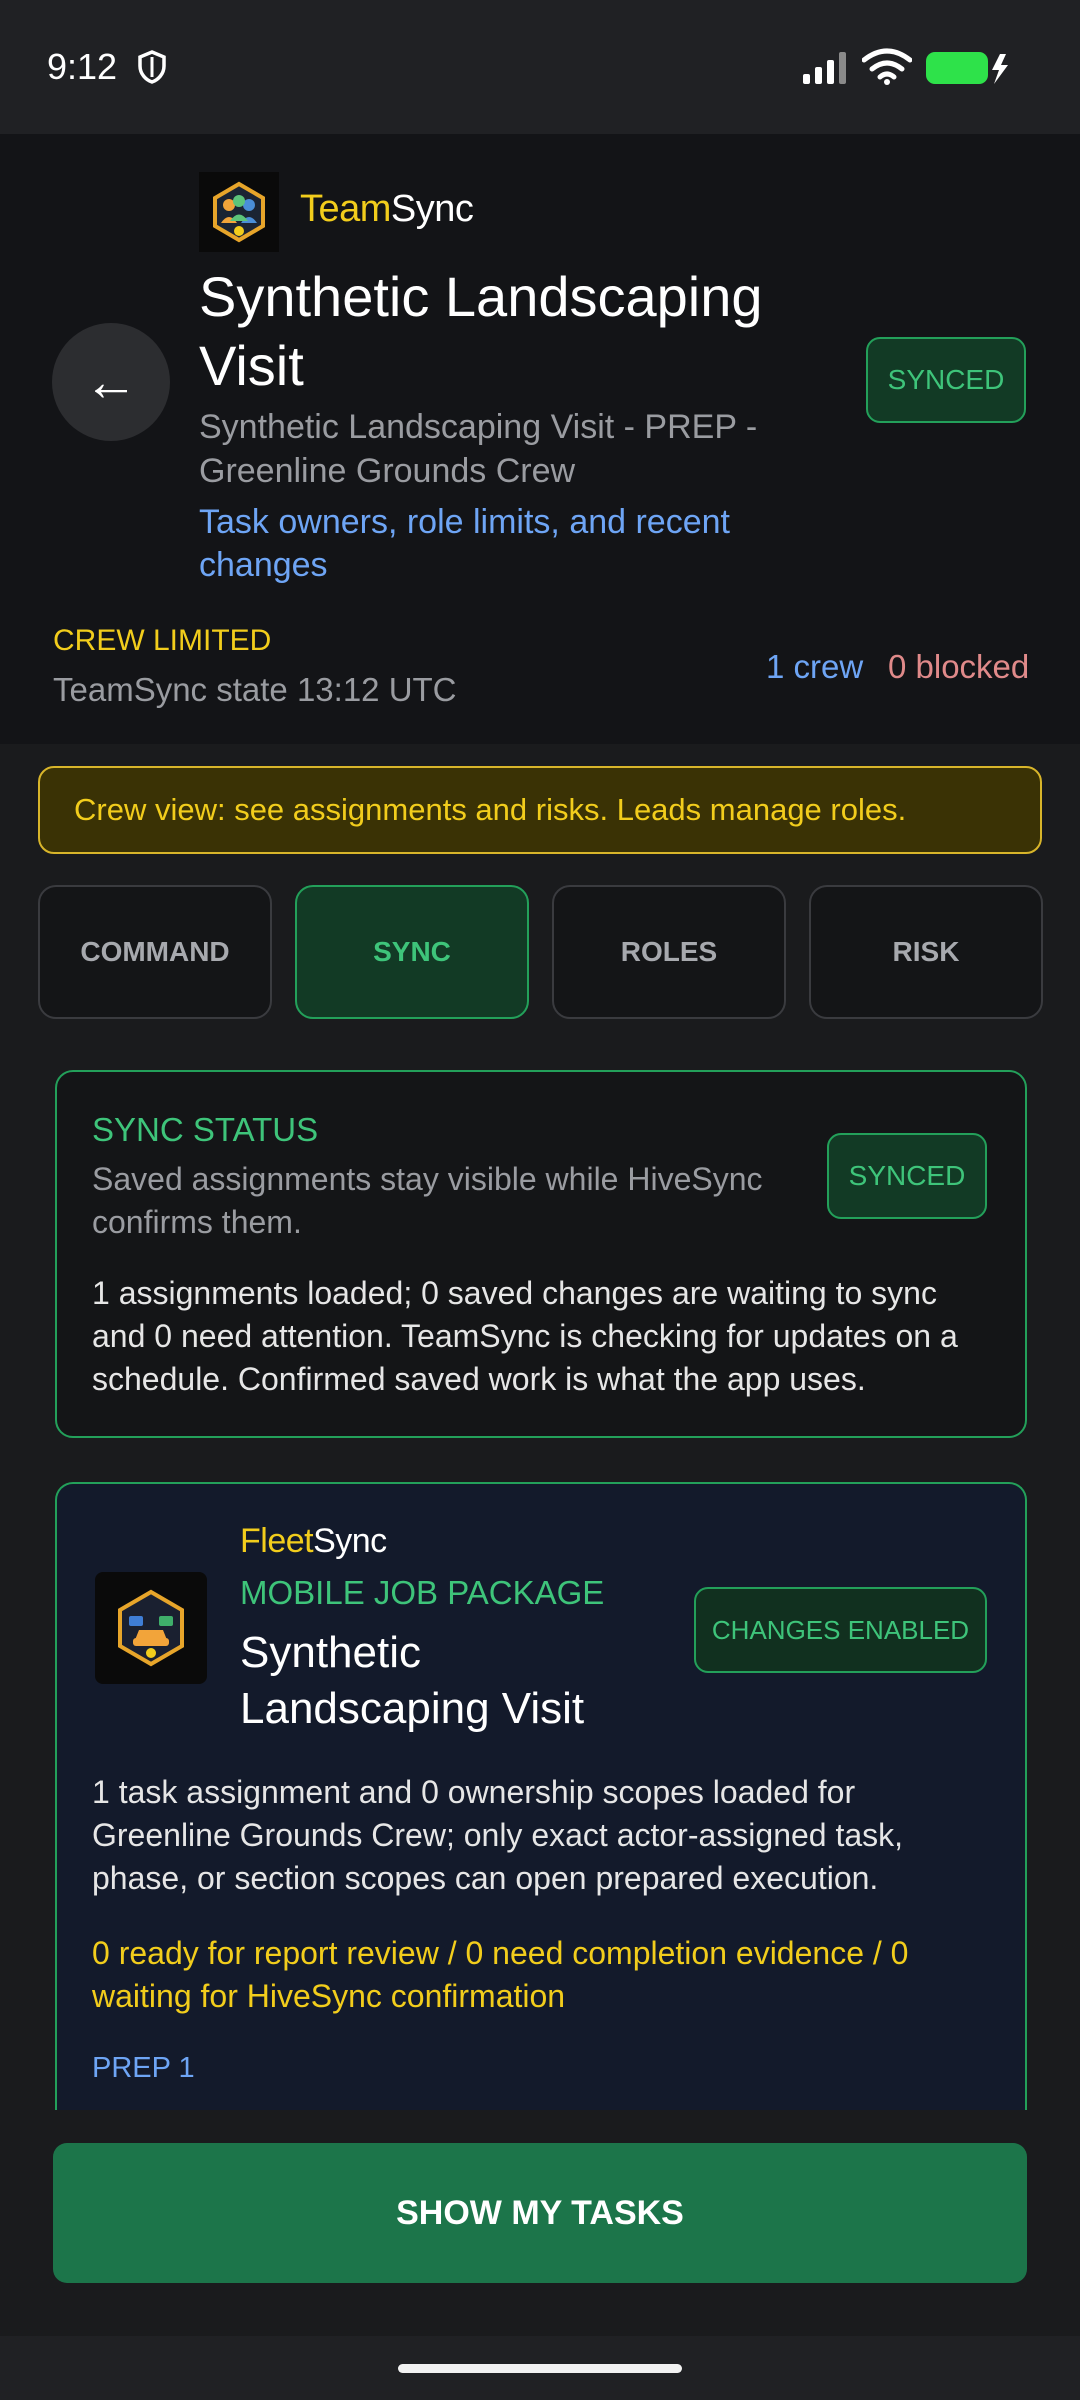 The height and width of the screenshot is (2400, 1080). What do you see at coordinates (345, 209) in the screenshot?
I see `brand-part-team: Team` at bounding box center [345, 209].